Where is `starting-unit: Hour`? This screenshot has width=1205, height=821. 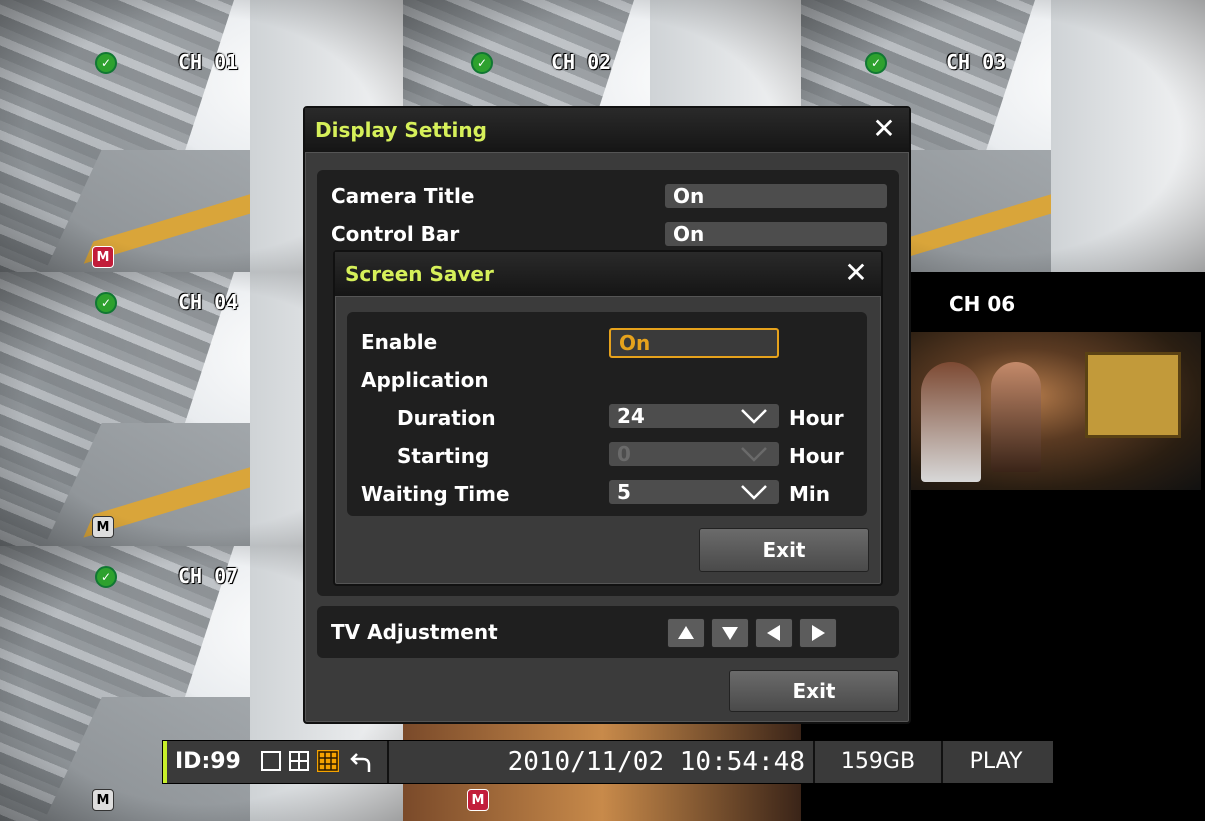 starting-unit: Hour is located at coordinates (816, 456).